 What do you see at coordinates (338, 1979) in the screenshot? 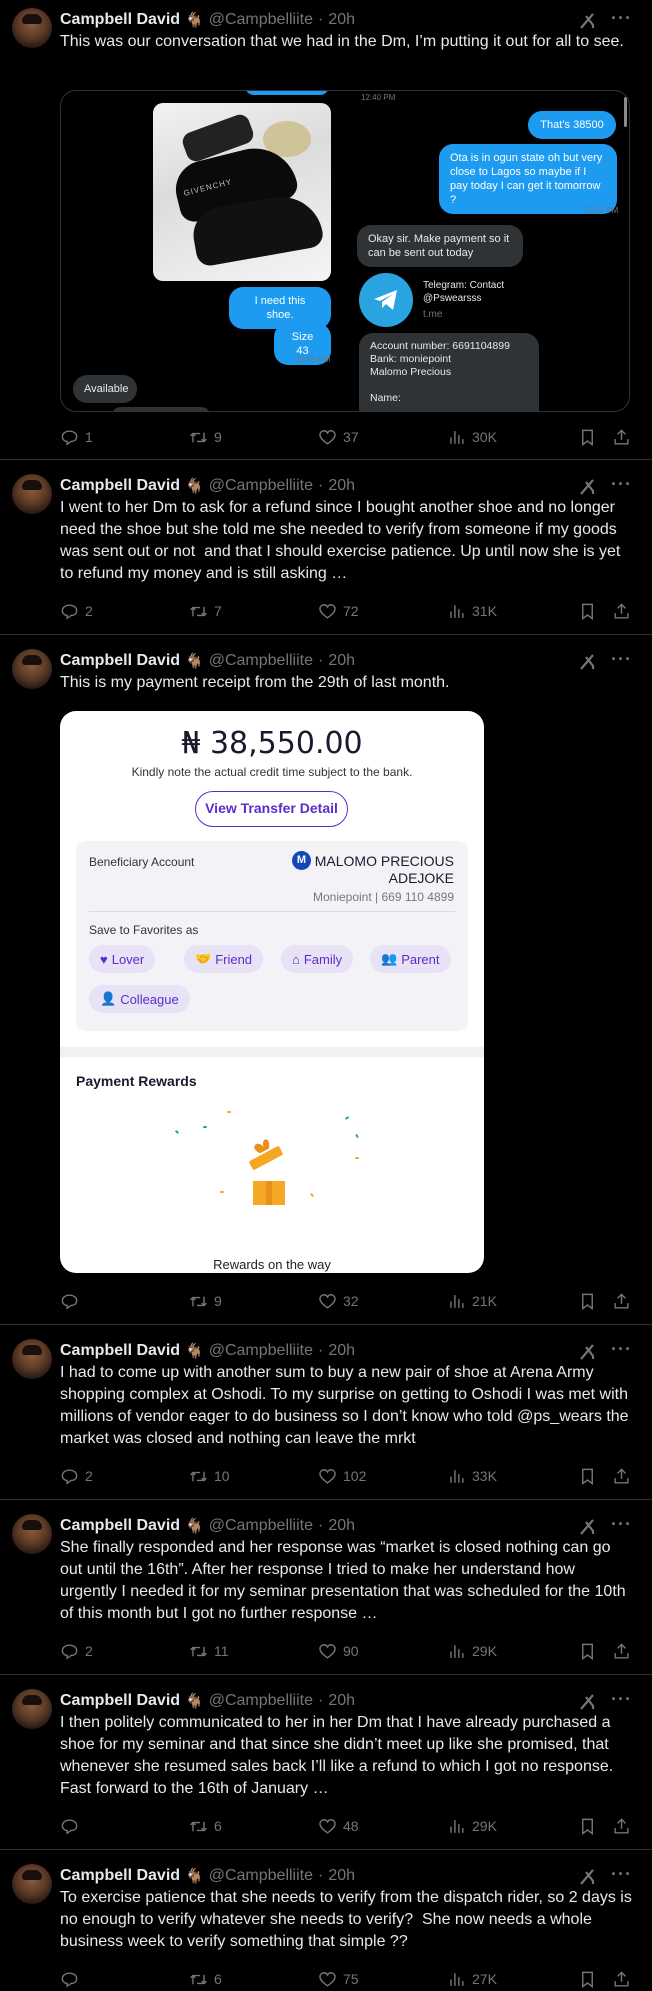
I see `like-button: 75` at bounding box center [338, 1979].